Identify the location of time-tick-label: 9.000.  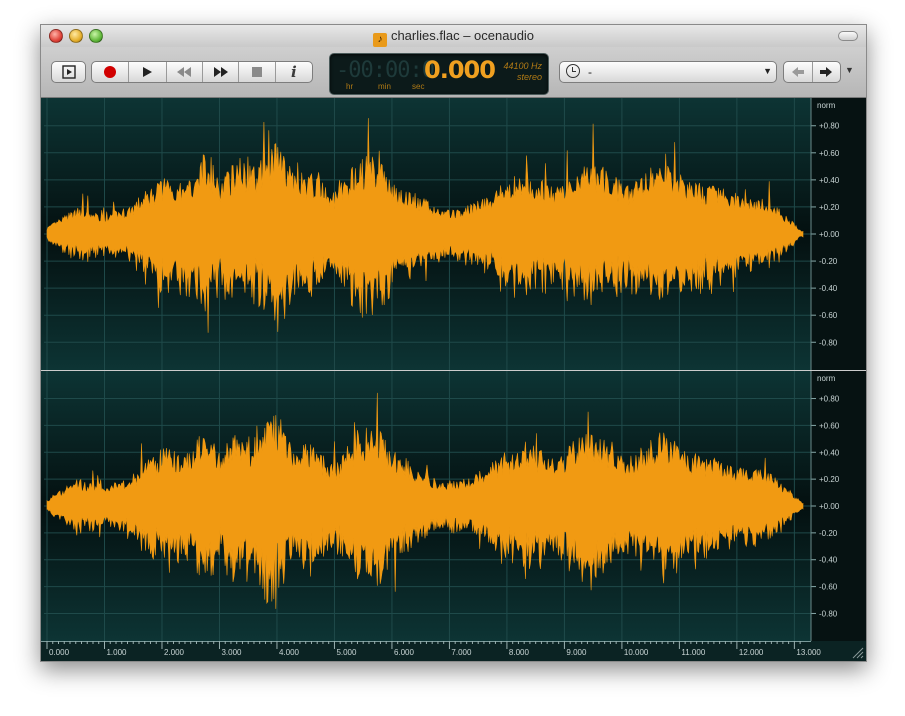
(576, 652).